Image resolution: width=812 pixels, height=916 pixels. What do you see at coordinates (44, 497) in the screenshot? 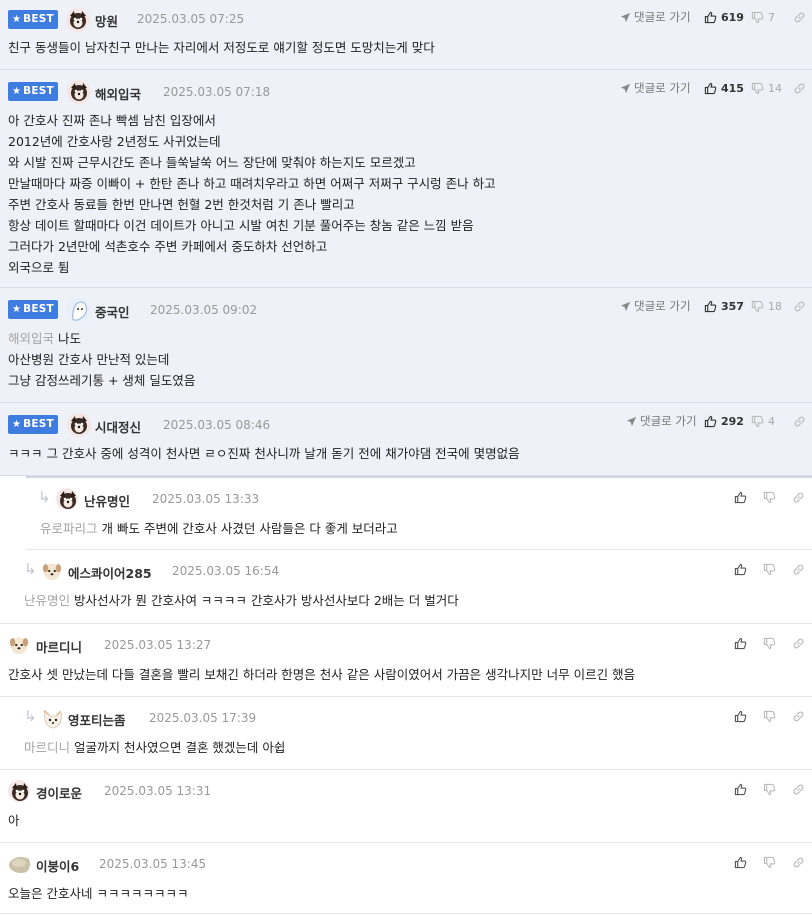
I see `reply-arrow-icon: ↳` at bounding box center [44, 497].